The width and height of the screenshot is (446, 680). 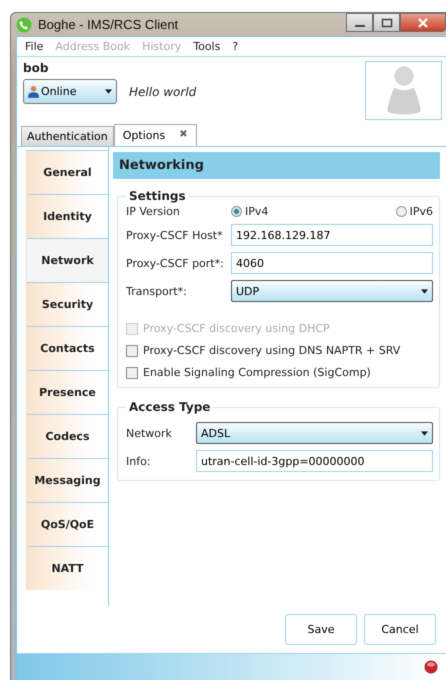 I want to click on menu-item: File, so click(x=34, y=46).